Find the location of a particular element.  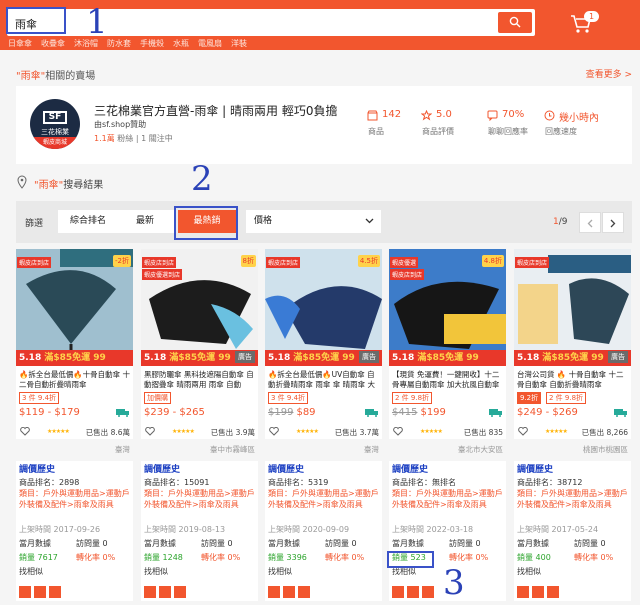

rating-stars: ★★★★★ is located at coordinates (431, 431).